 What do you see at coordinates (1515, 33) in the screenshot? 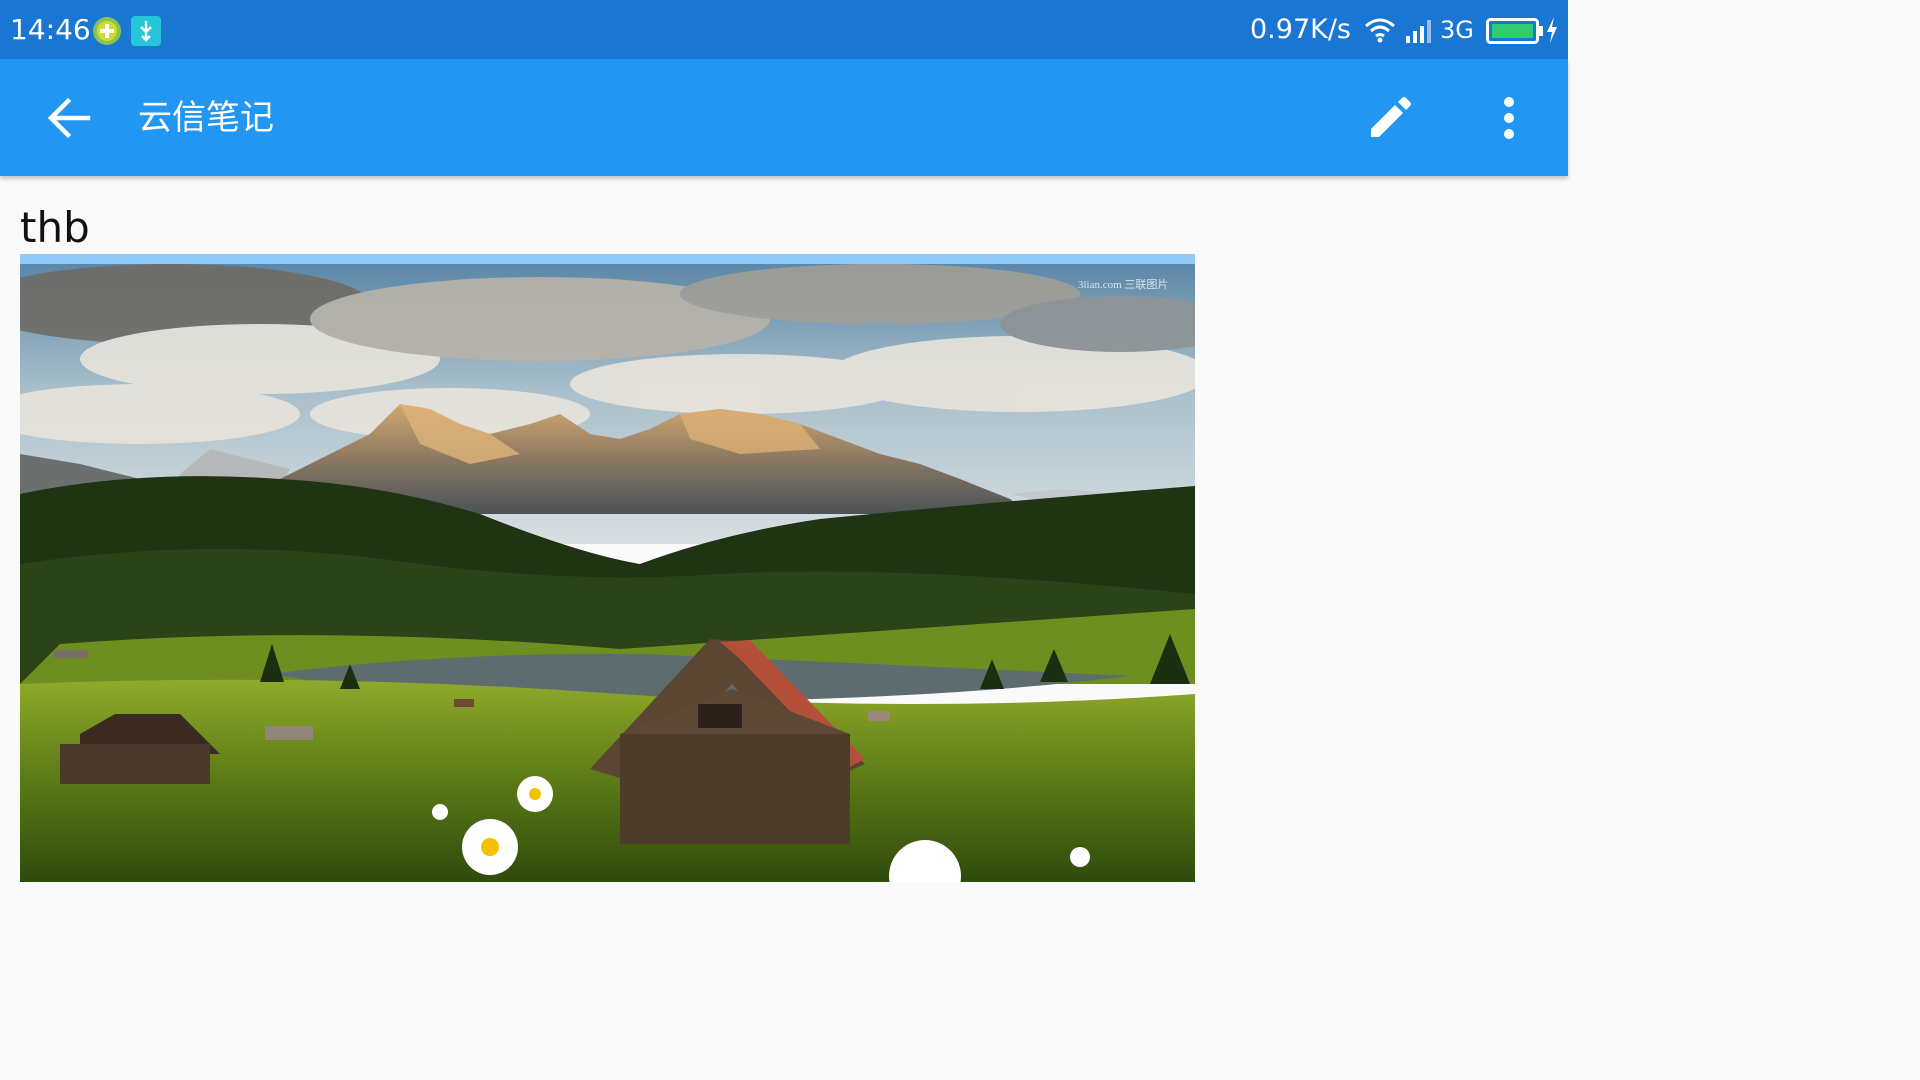
I see `battery-icon` at bounding box center [1515, 33].